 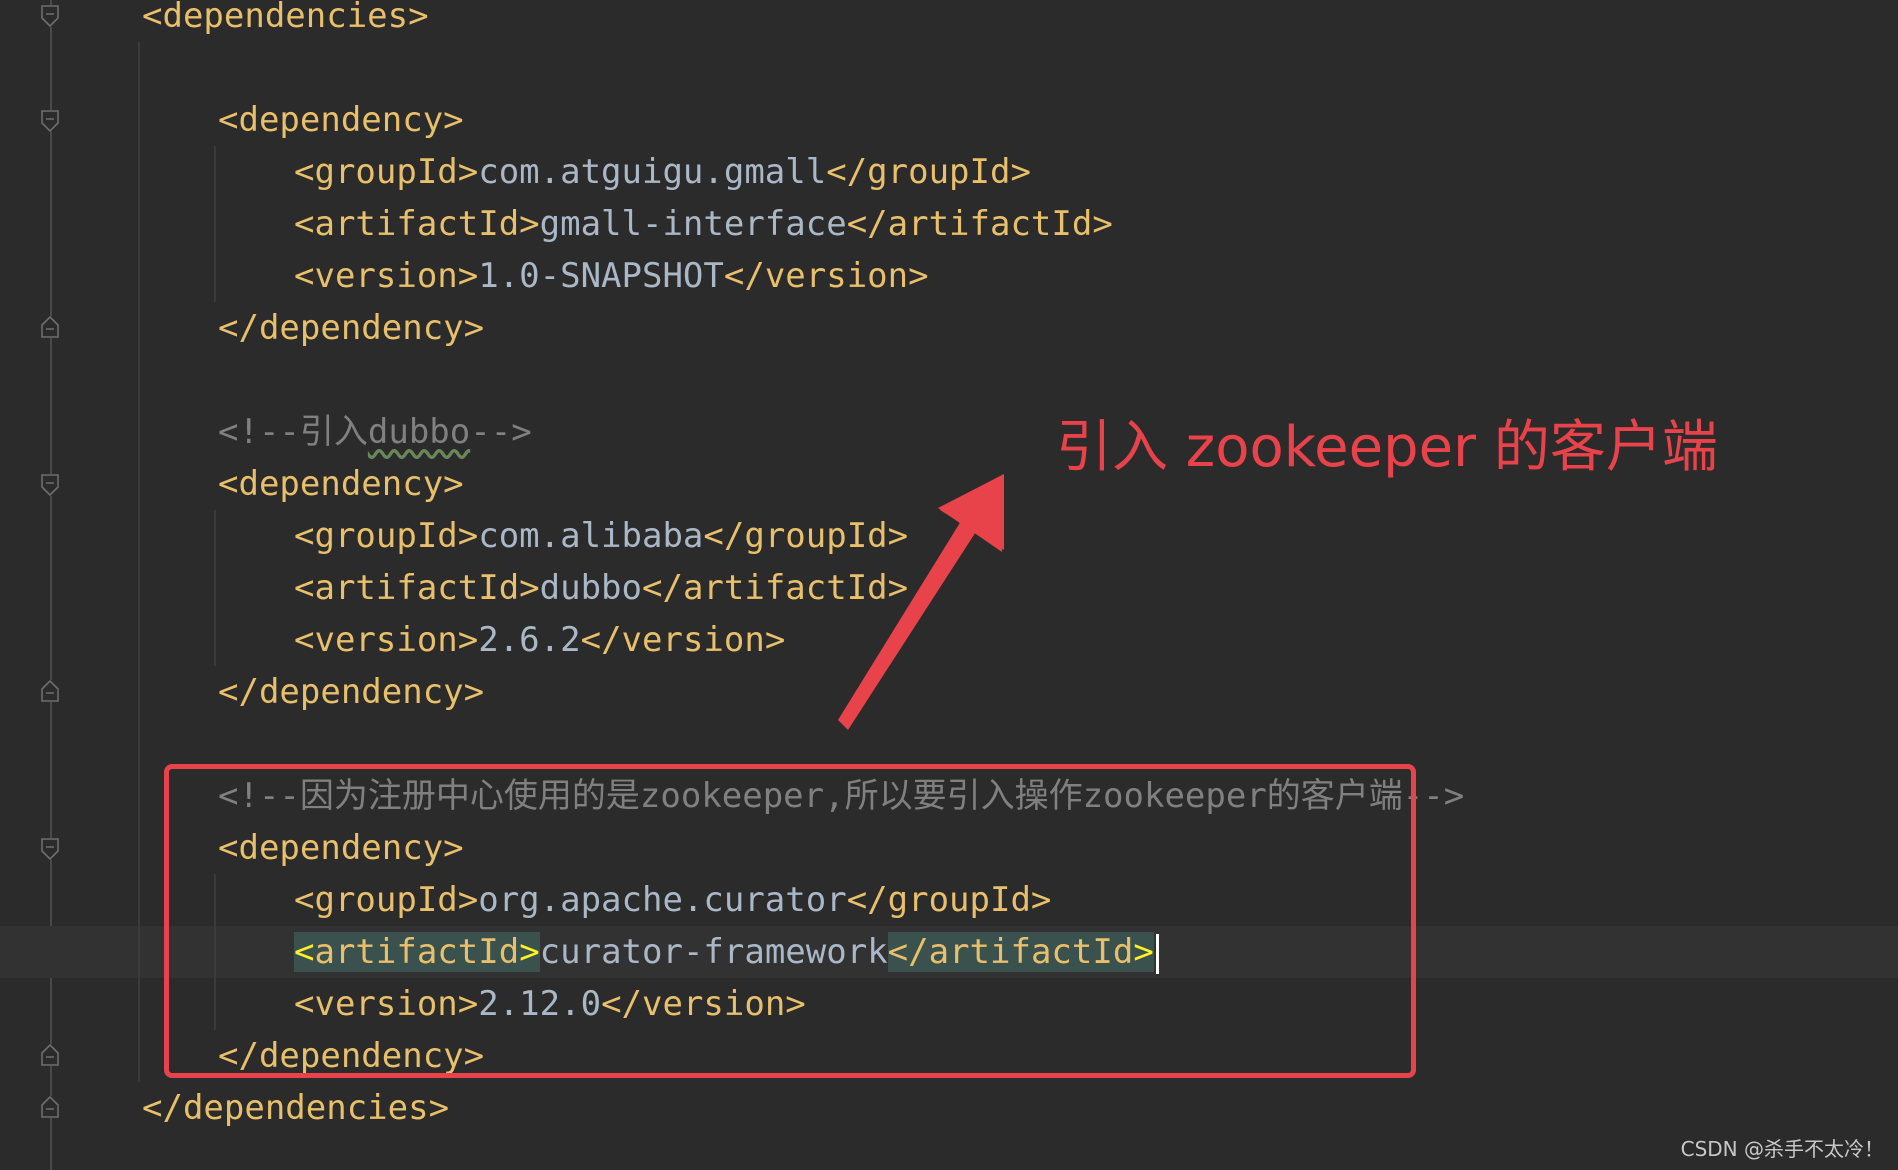 What do you see at coordinates (1782, 1149) in the screenshot?
I see `watermark: CSDN @杀手不太冷！` at bounding box center [1782, 1149].